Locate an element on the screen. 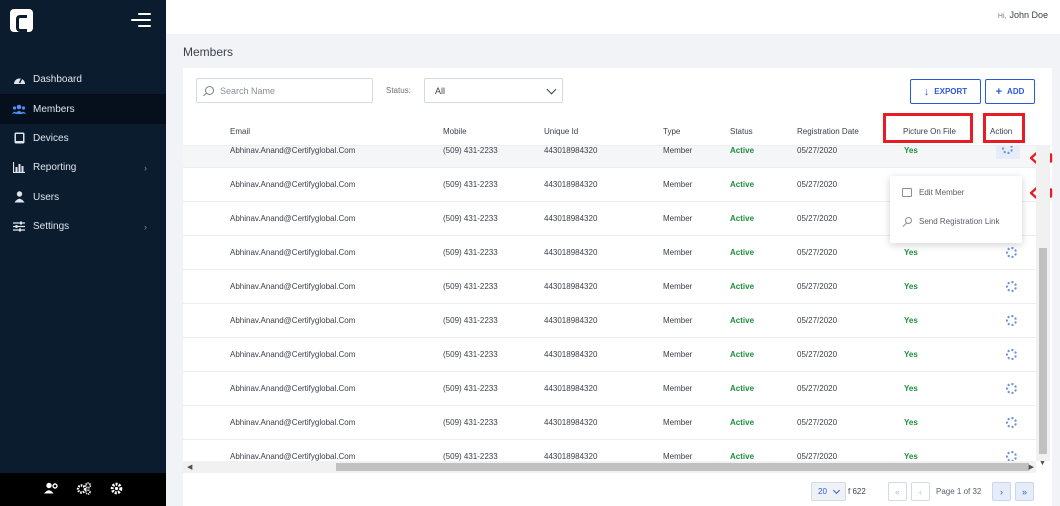  column-header-registration-date: Registration Date is located at coordinates (828, 131).